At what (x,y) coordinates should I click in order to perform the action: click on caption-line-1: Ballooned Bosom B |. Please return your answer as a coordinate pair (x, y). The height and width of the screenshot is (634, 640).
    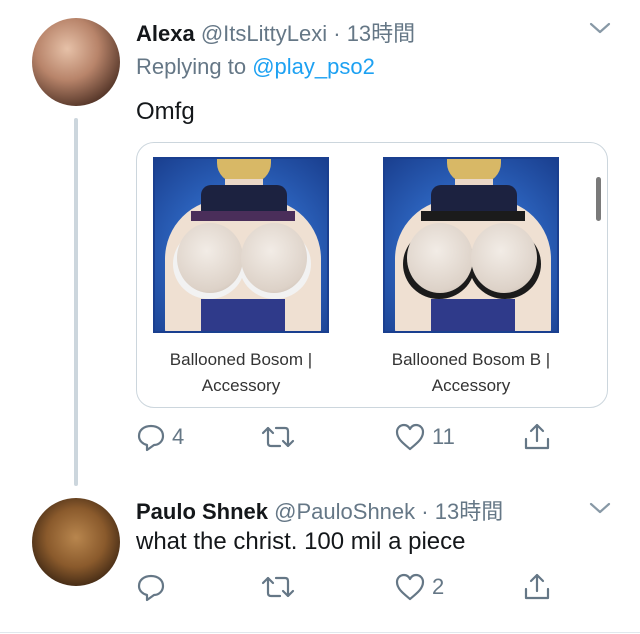
    Looking at the image, I should click on (471, 359).